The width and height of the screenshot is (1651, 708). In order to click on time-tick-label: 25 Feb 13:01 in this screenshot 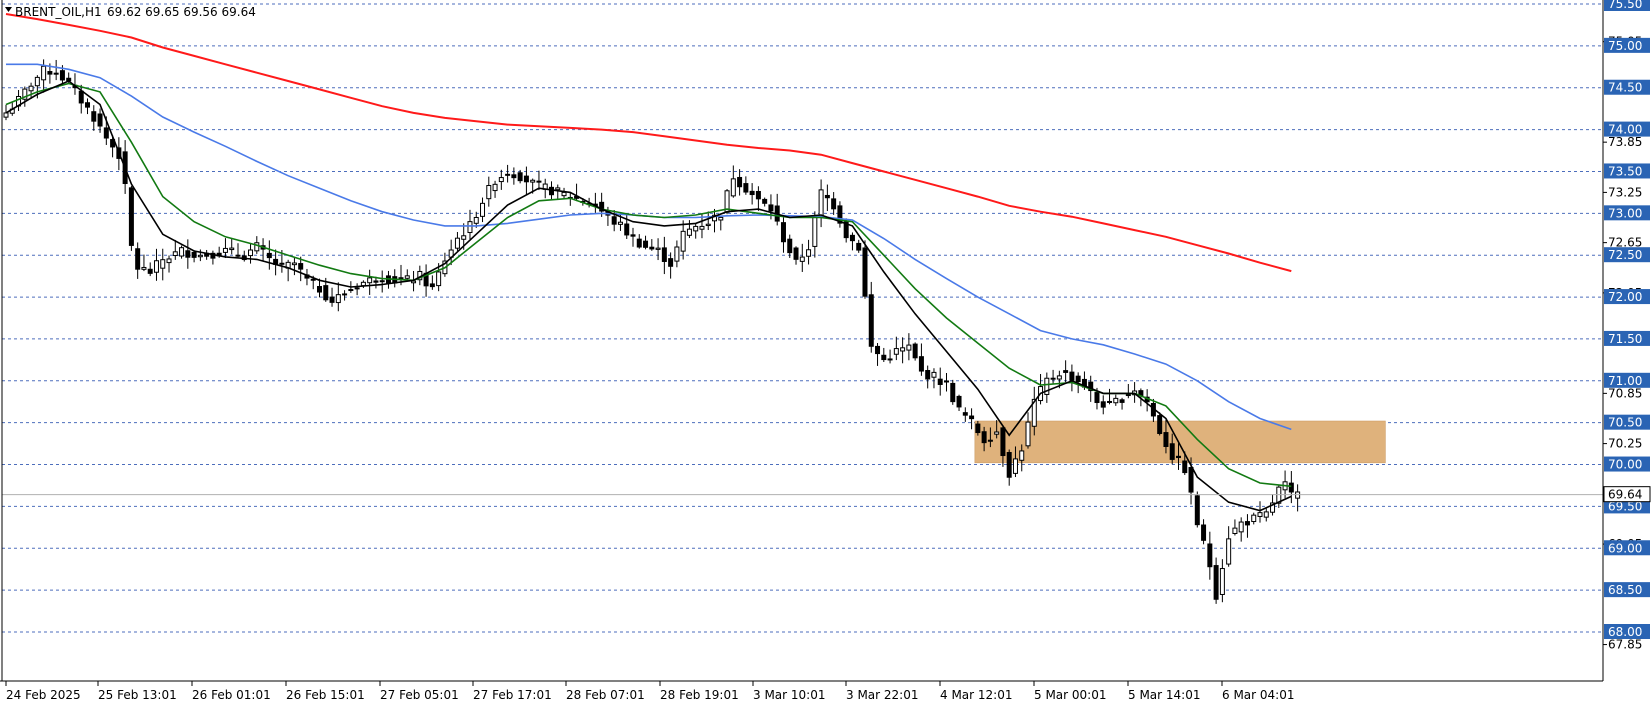, I will do `click(137, 695)`.